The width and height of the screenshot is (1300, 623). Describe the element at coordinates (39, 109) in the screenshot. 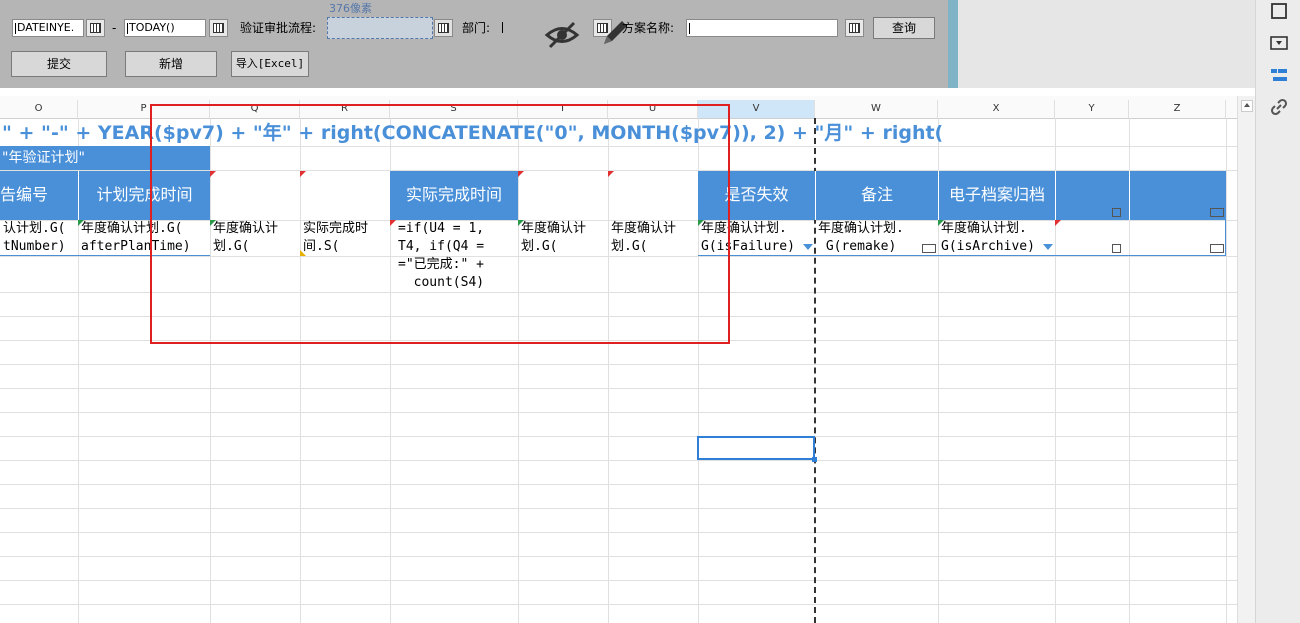

I see `column-header-o: O` at that location.